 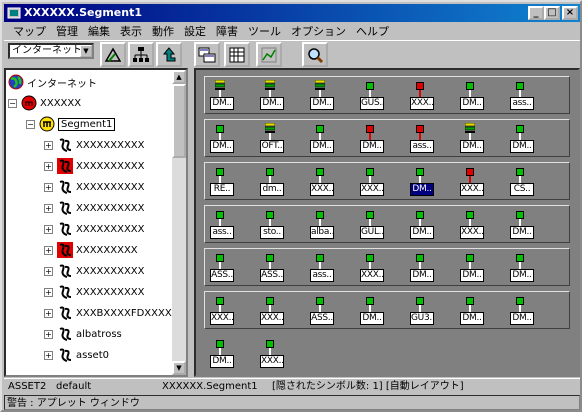 I want to click on menu-item: 設定, so click(x=195, y=31).